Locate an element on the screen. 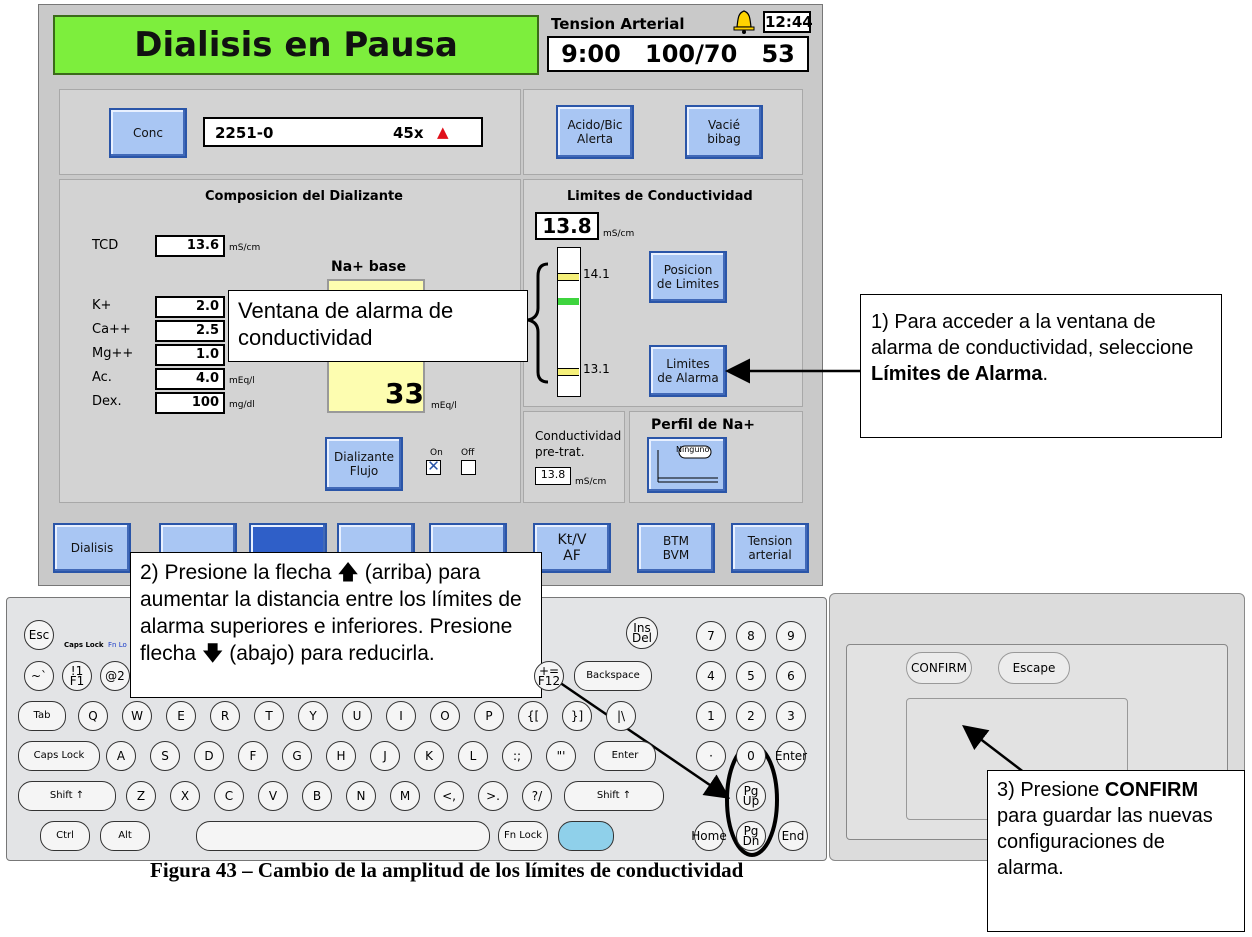 The image size is (1252, 937). key-numpad: · is located at coordinates (711, 756).